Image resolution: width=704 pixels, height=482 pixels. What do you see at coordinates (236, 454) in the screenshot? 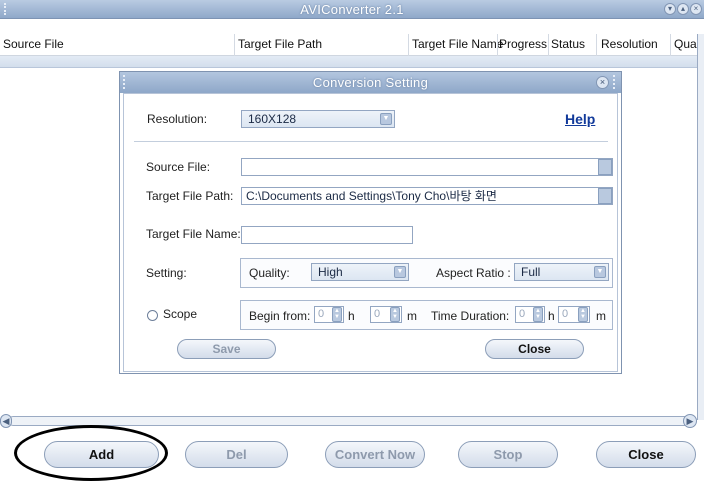
I see `del-button: Del` at bounding box center [236, 454].